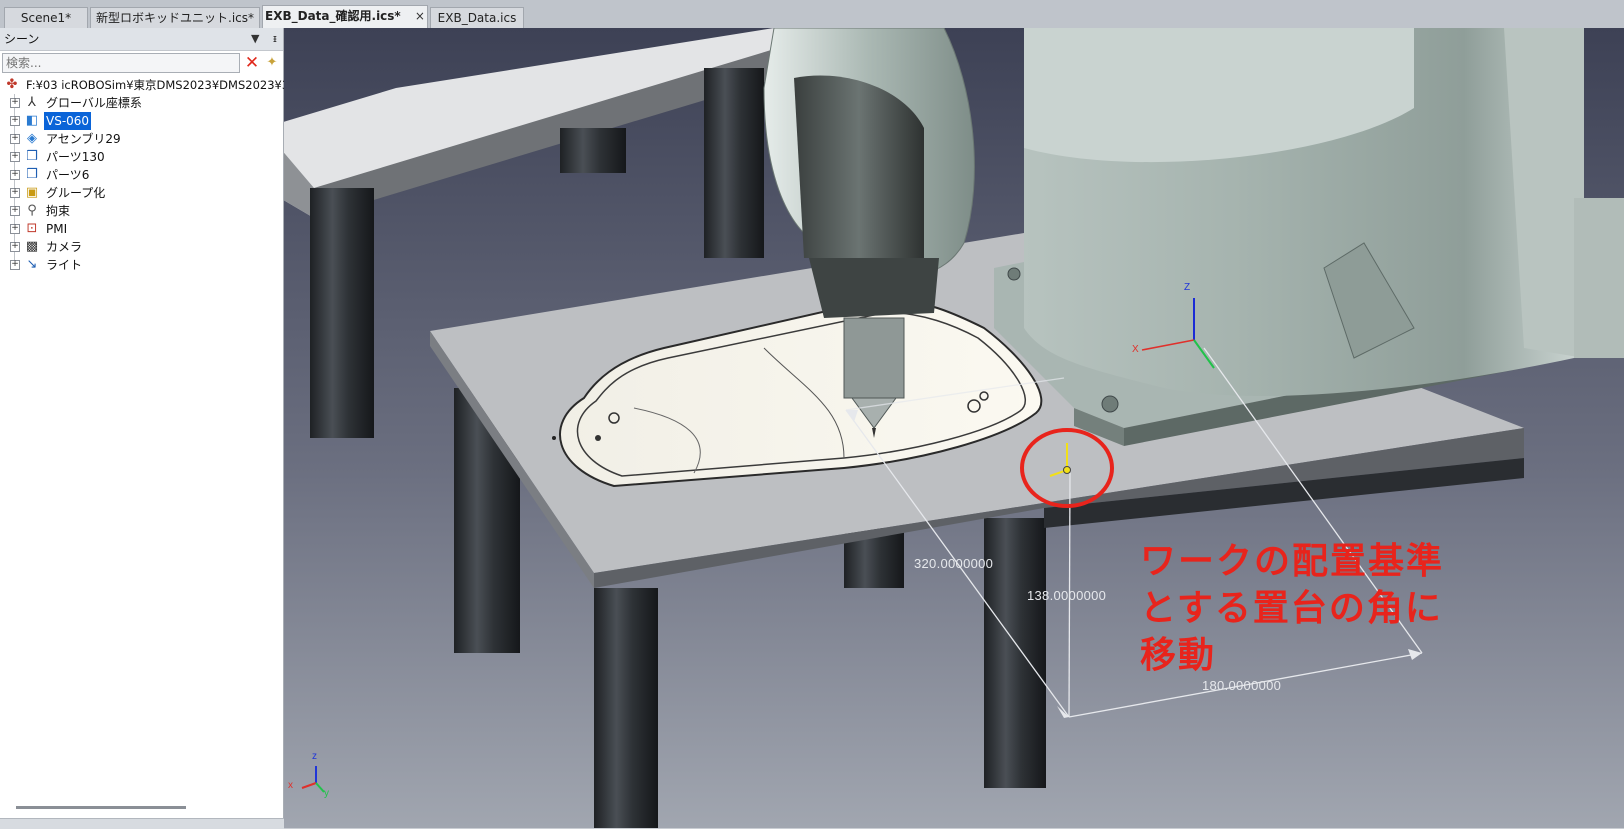 The height and width of the screenshot is (829, 1624). What do you see at coordinates (1178, 655) in the screenshot?
I see `annotation-line: 移動` at bounding box center [1178, 655].